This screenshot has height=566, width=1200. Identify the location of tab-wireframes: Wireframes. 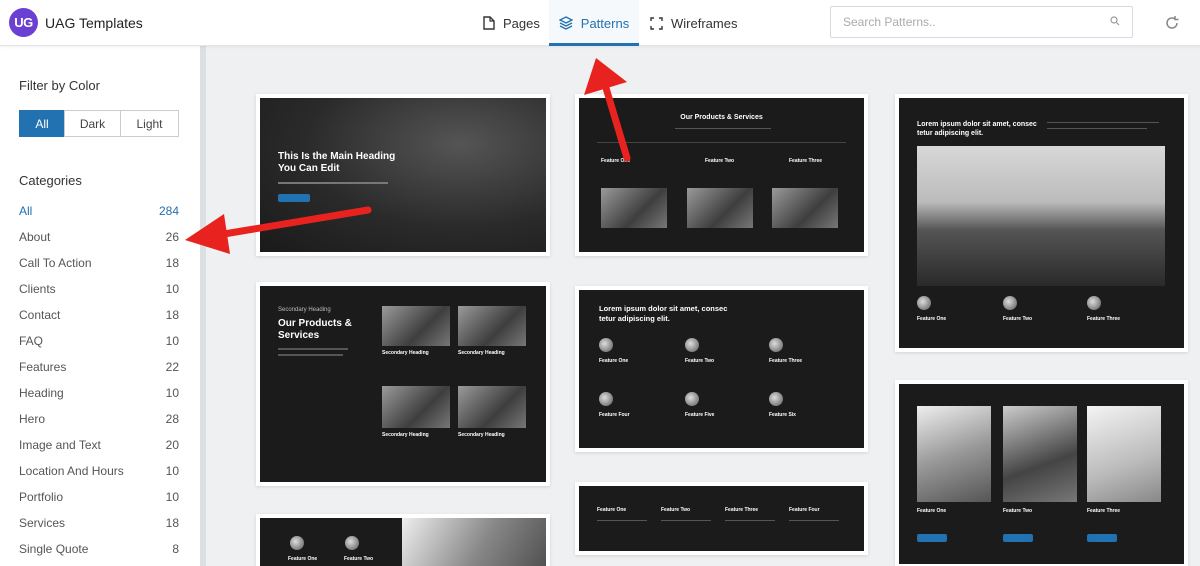
(693, 23).